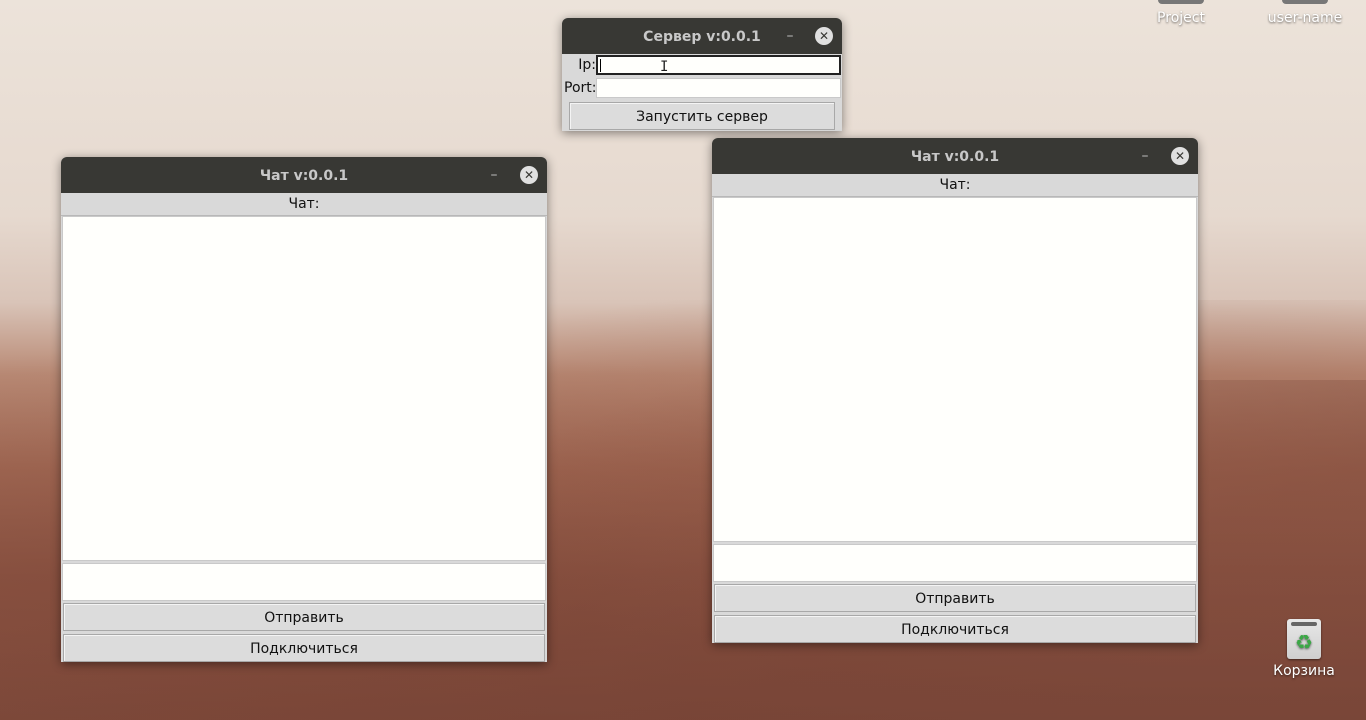 The height and width of the screenshot is (720, 1366). I want to click on port-label: Port:, so click(580, 88).